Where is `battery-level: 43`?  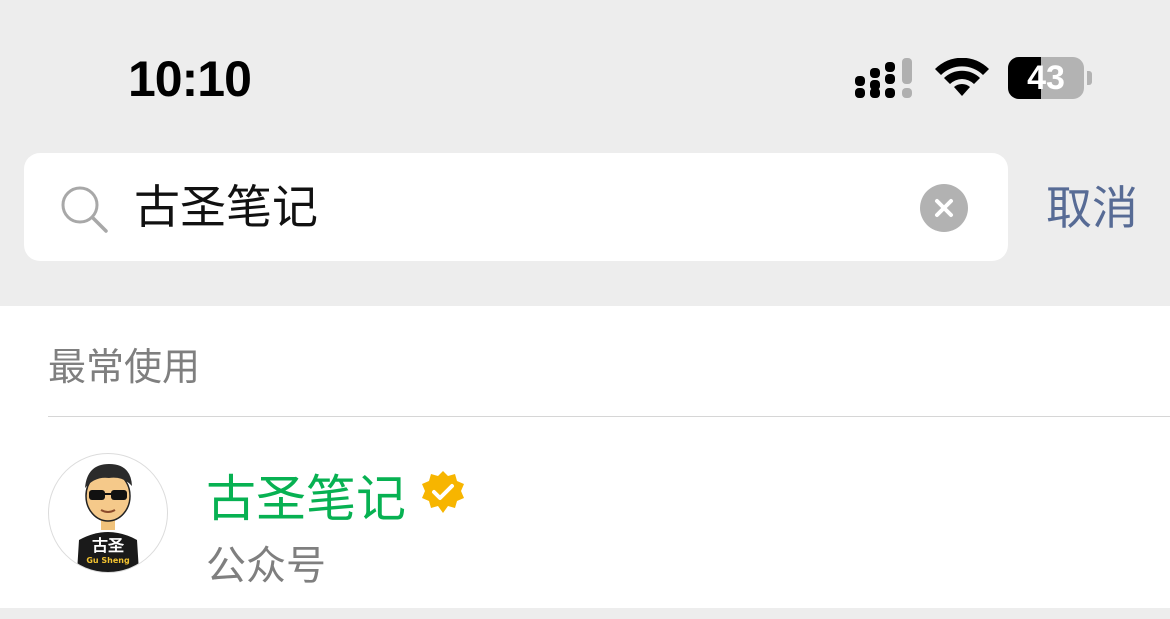
battery-level: 43 is located at coordinates (1046, 78).